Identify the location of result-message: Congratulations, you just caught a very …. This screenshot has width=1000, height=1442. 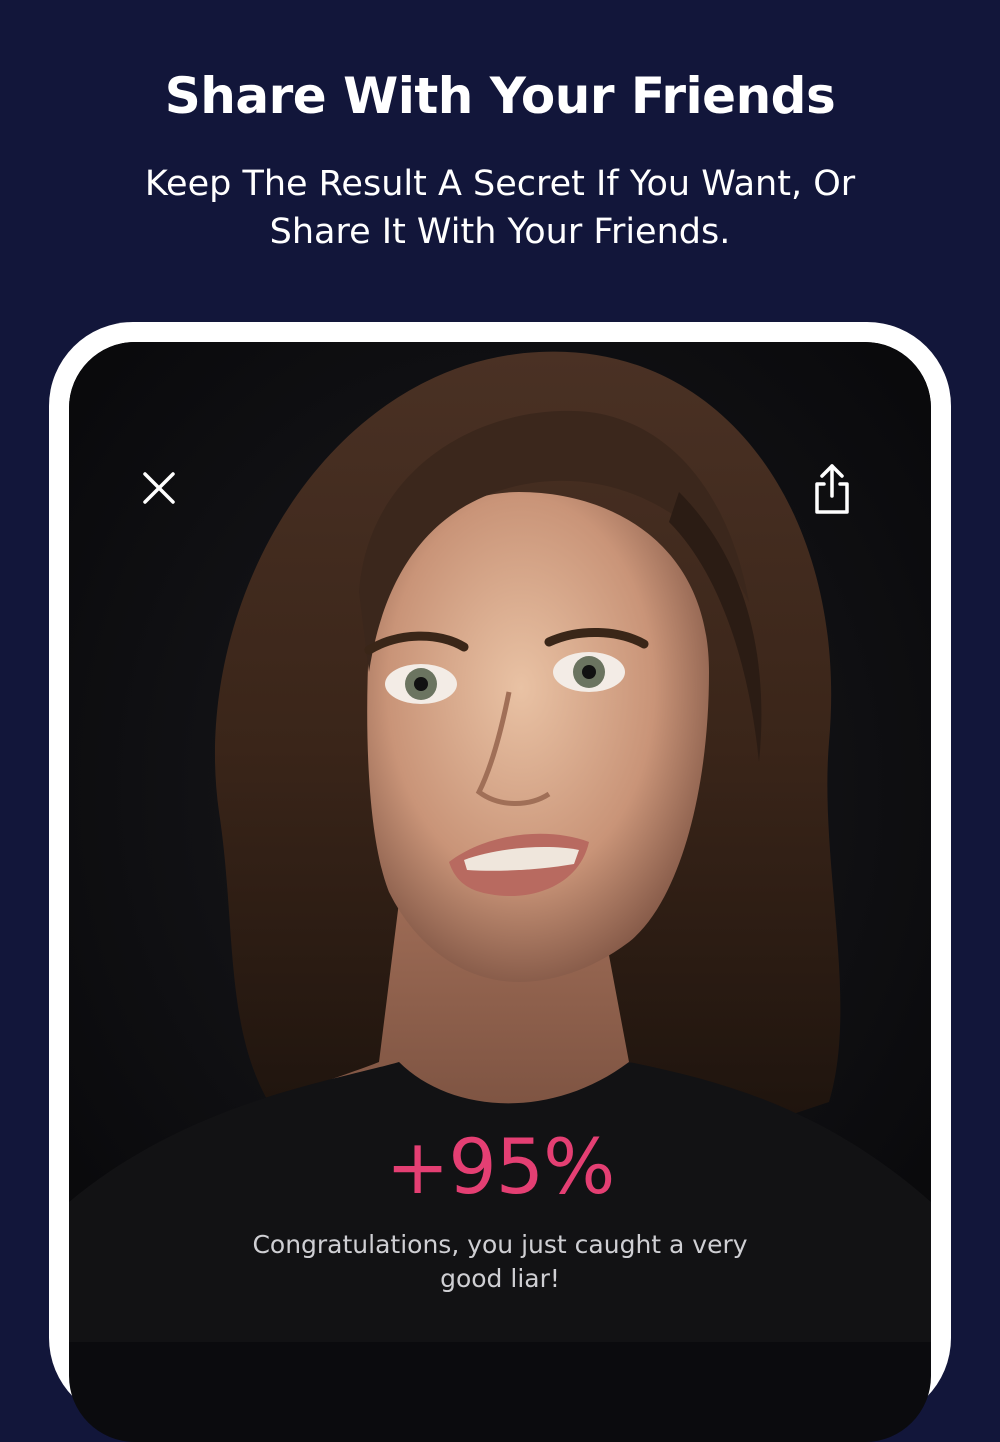
(500, 1261).